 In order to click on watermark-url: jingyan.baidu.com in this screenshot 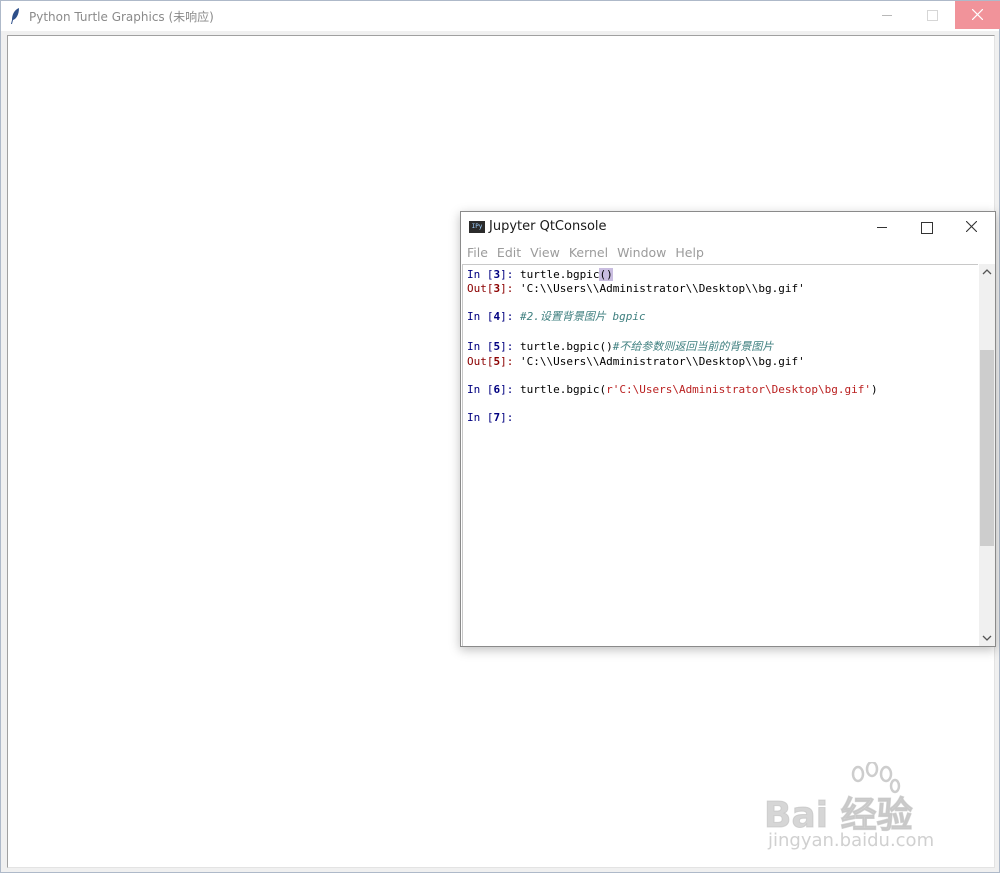, I will do `click(851, 840)`.